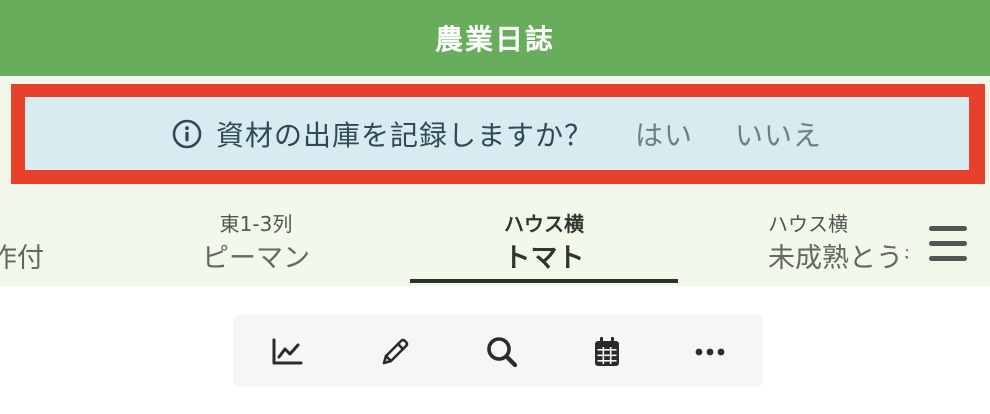 Image resolution: width=990 pixels, height=414 pixels. Describe the element at coordinates (833, 238) in the screenshot. I see `tab-field-3: ハウス横 未成熟とうもろこし` at that location.